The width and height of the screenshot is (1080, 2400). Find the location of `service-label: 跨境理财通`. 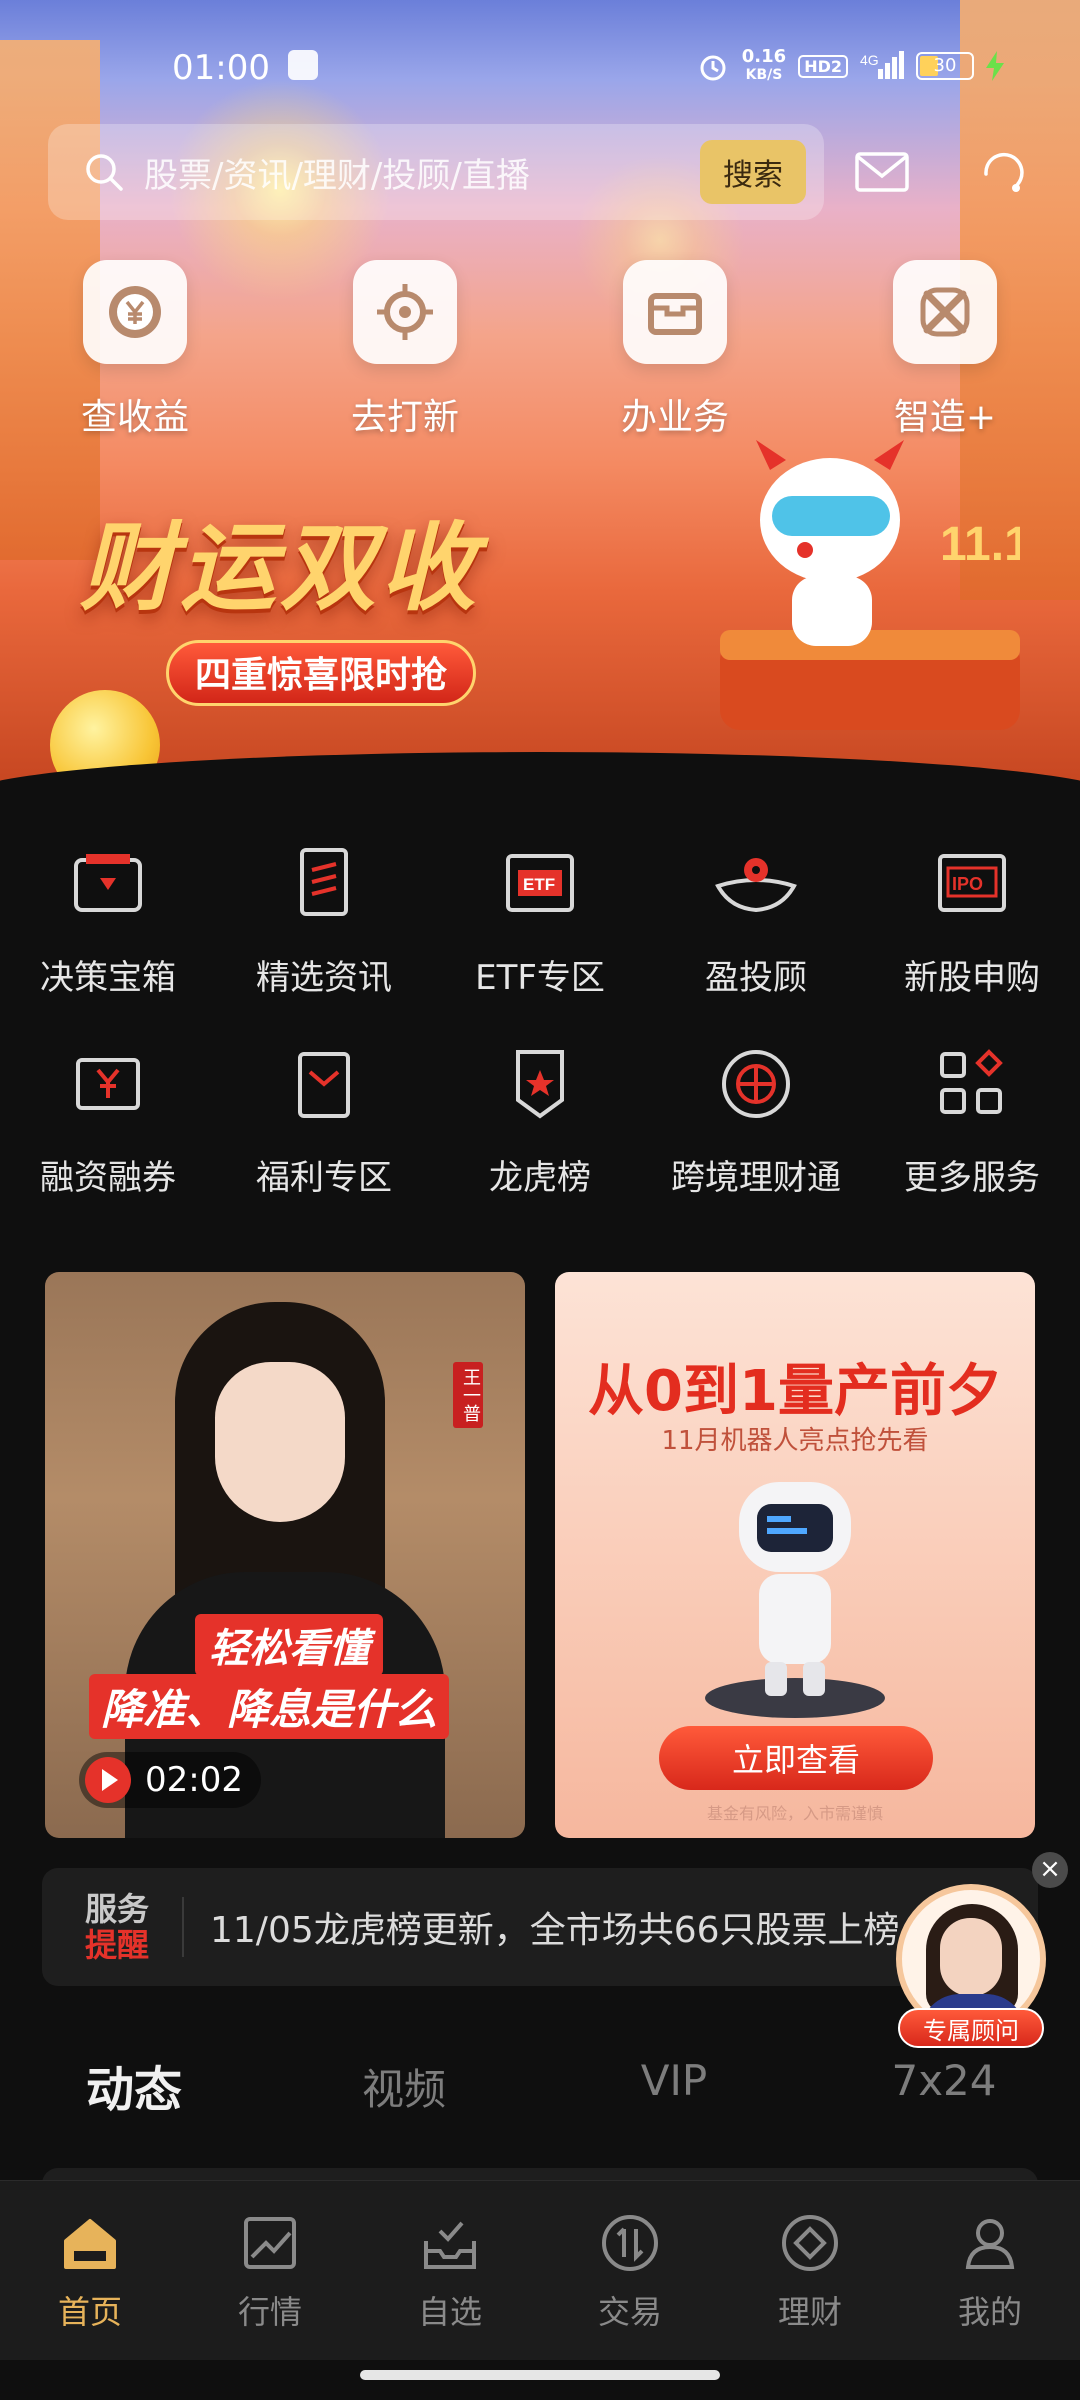

service-label: 跨境理财通 is located at coordinates (756, 1178).